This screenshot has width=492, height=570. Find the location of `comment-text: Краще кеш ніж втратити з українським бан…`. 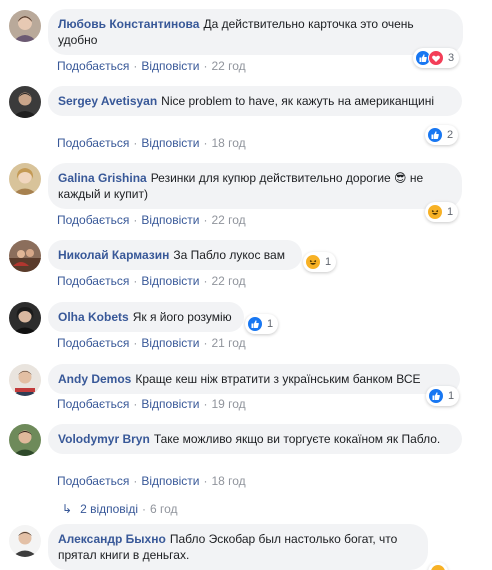

comment-text: Краще кеш ніж втратити з українським бан… is located at coordinates (278, 379).